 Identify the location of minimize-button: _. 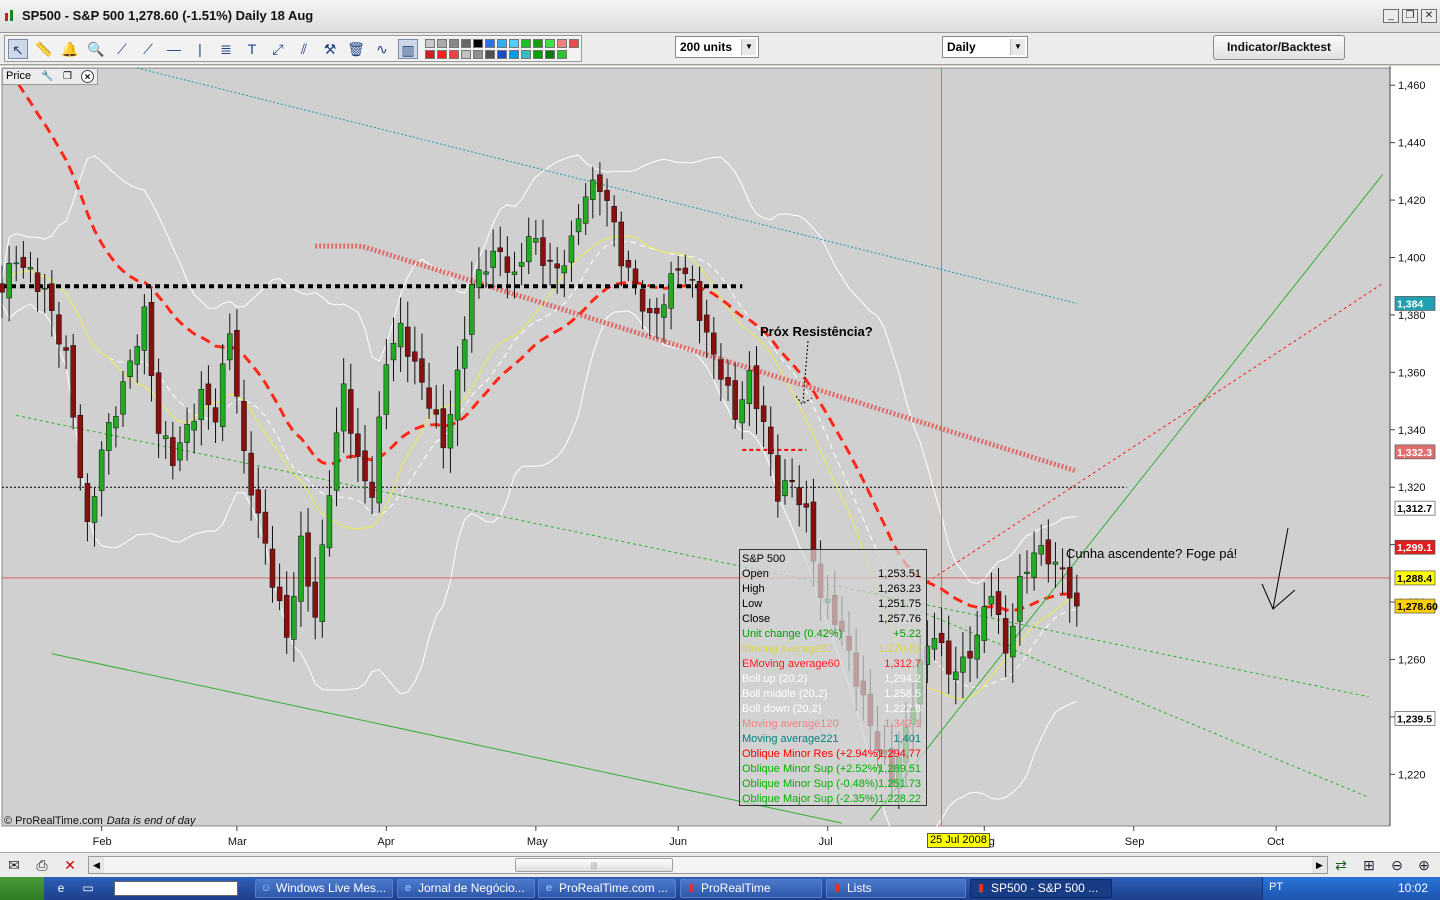
(1391, 16).